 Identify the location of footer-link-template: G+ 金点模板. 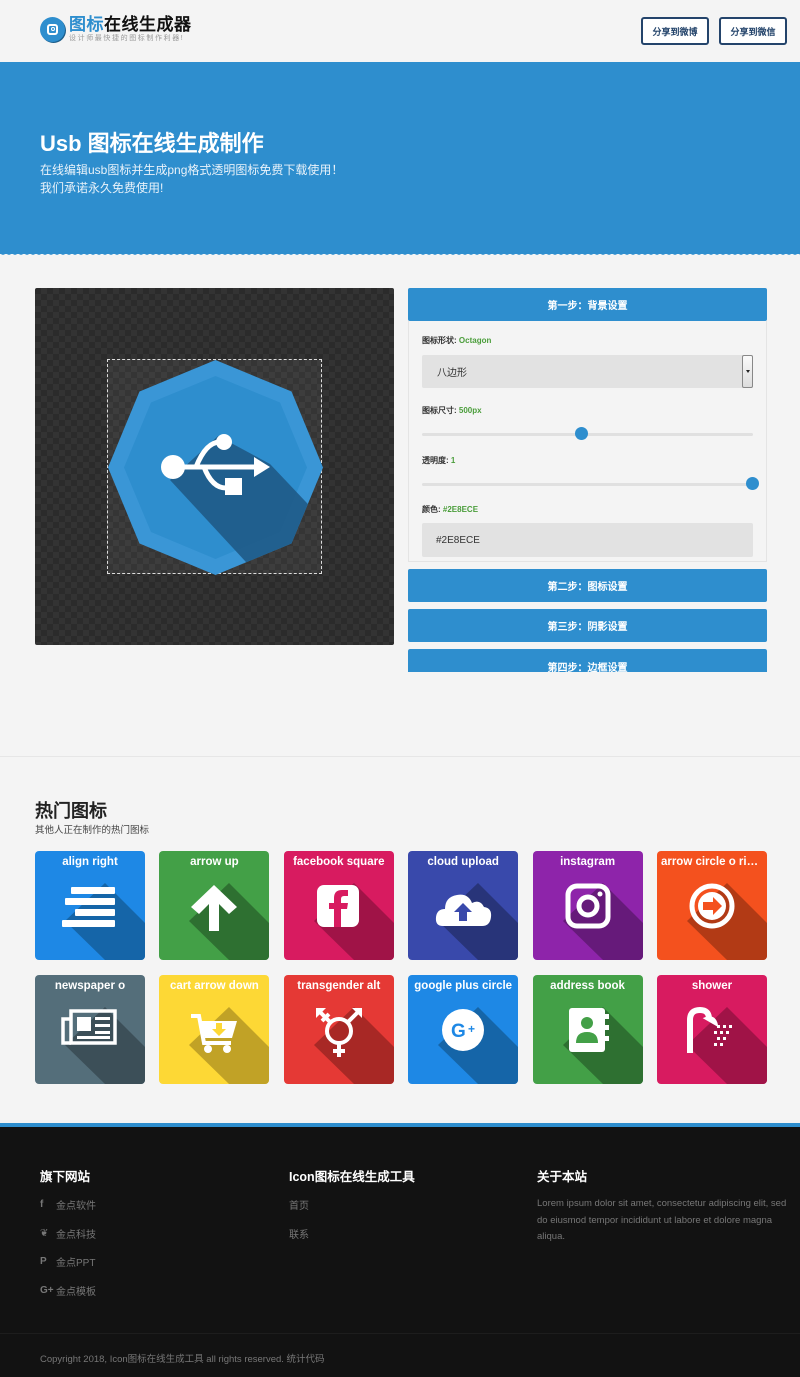
(68, 1290).